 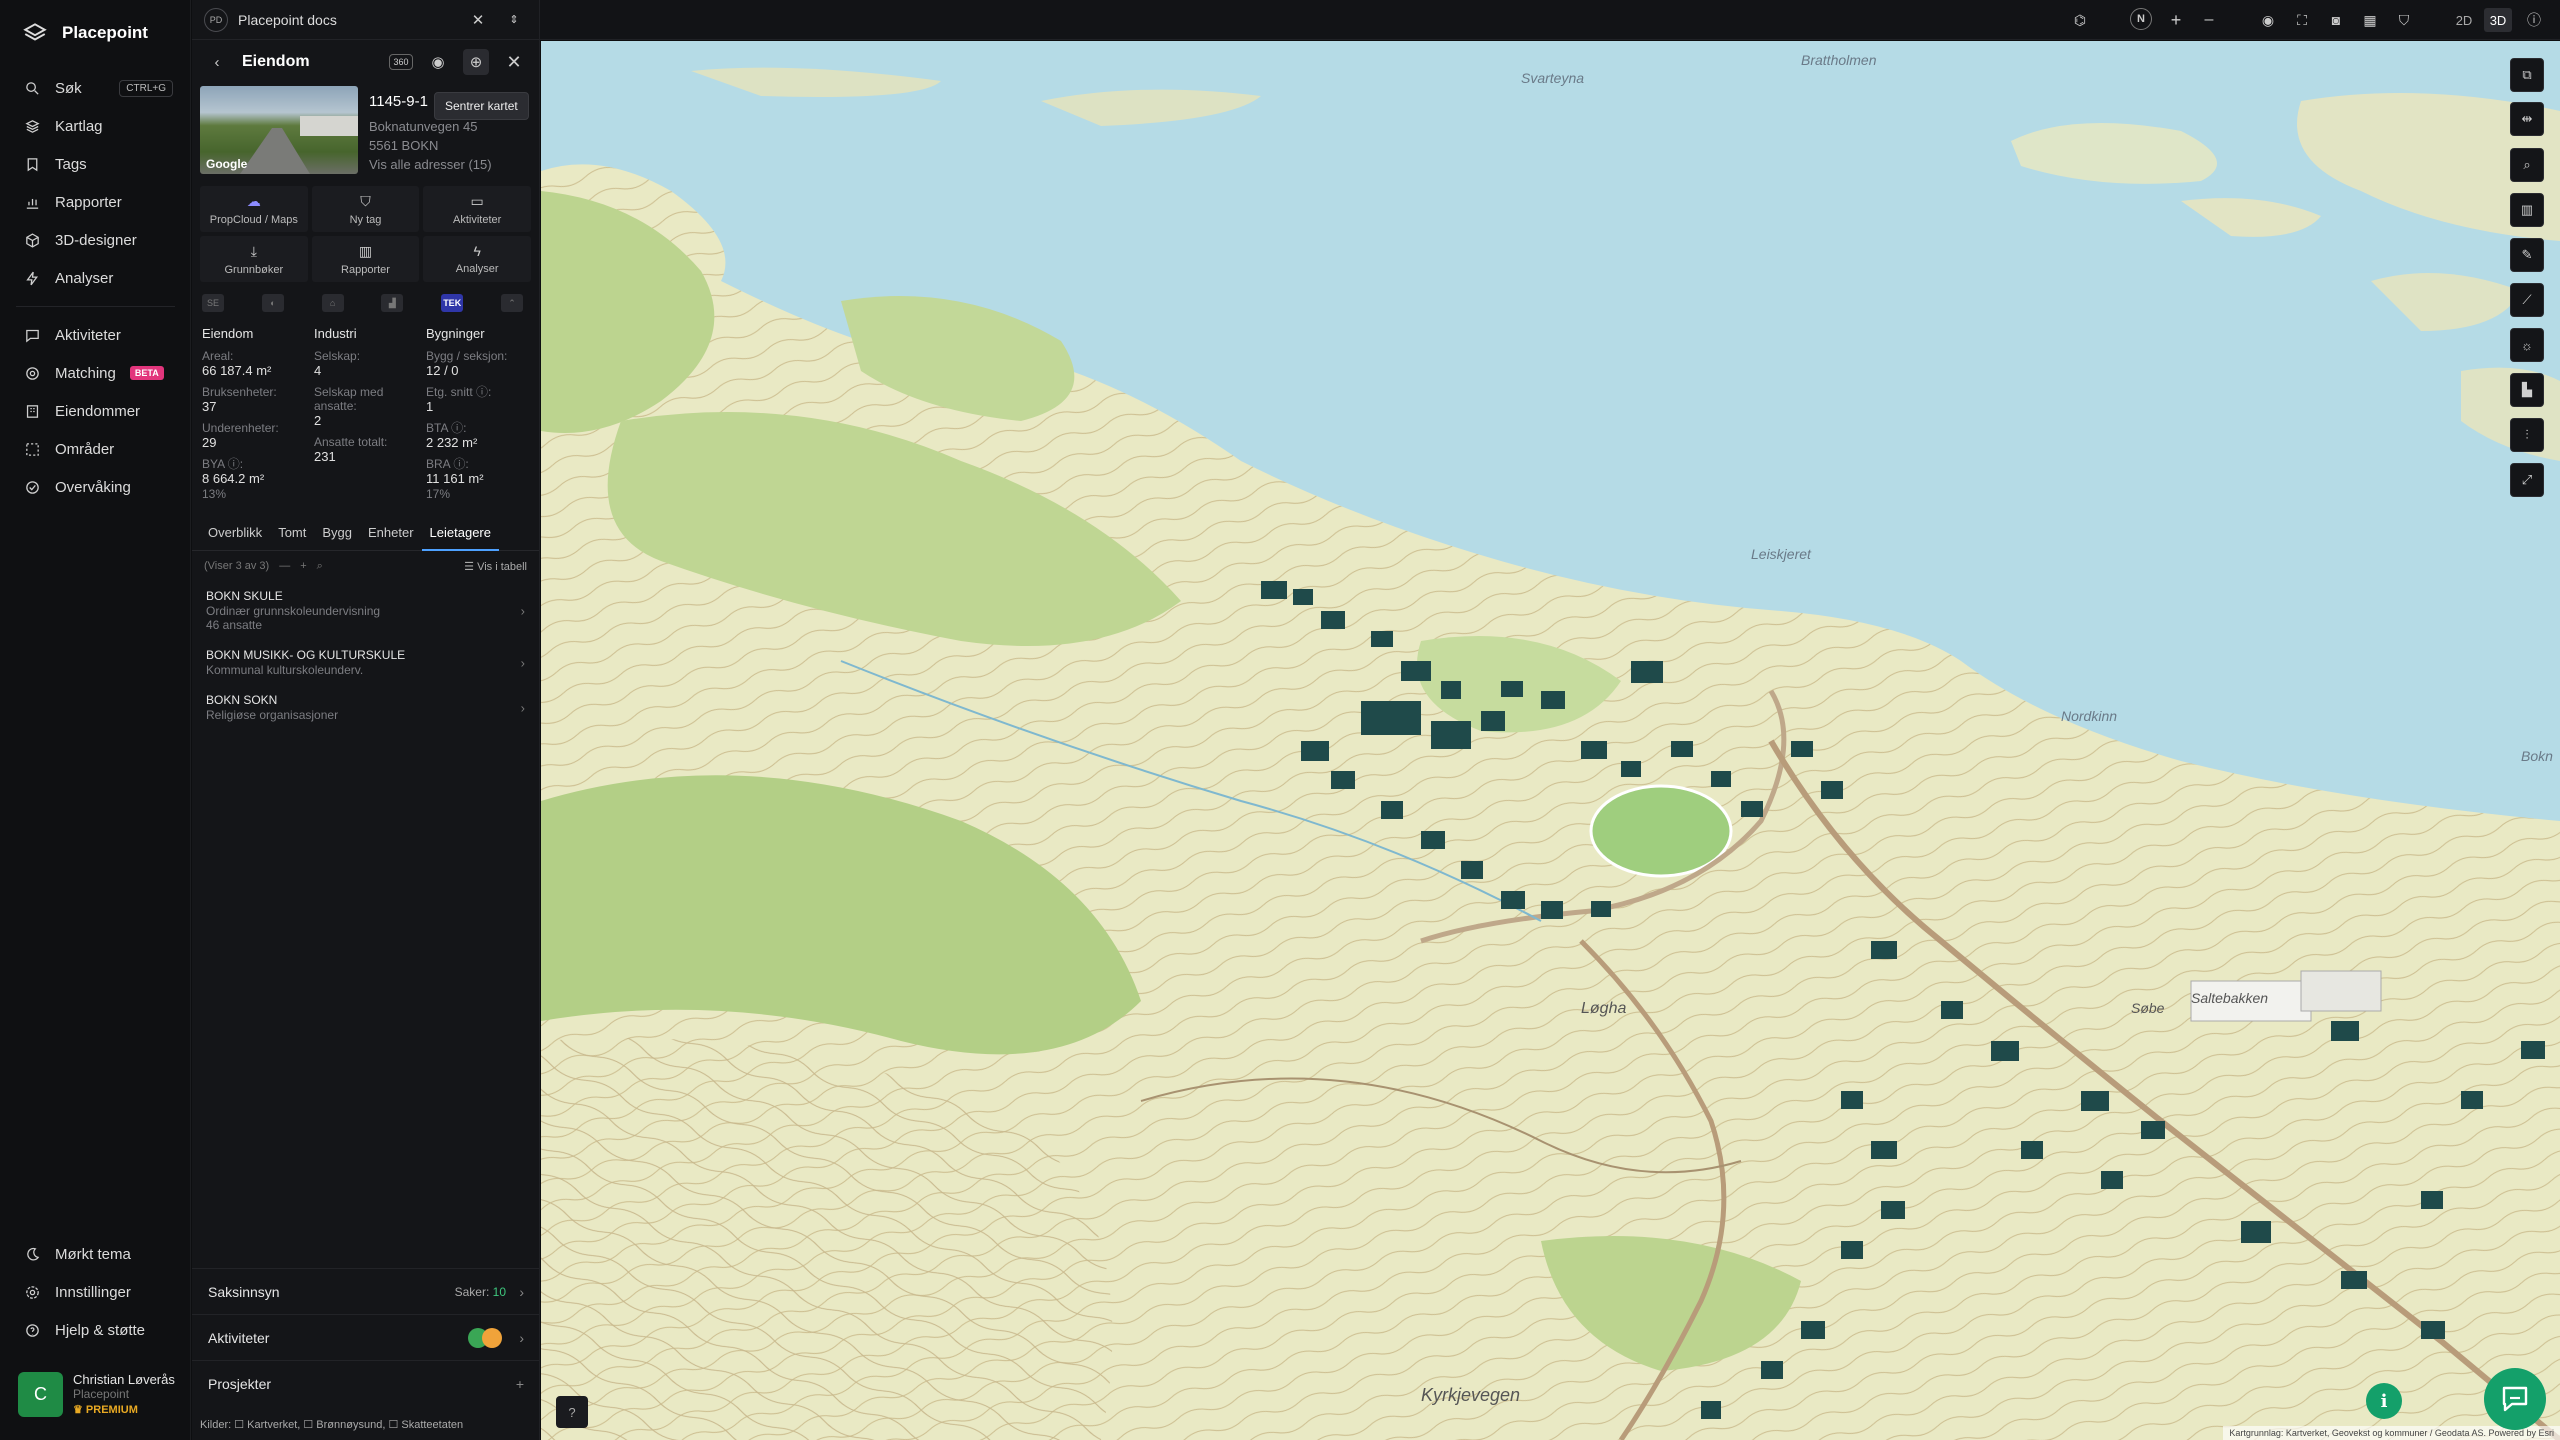 I want to click on minus-icon: —, so click(x=284, y=566).